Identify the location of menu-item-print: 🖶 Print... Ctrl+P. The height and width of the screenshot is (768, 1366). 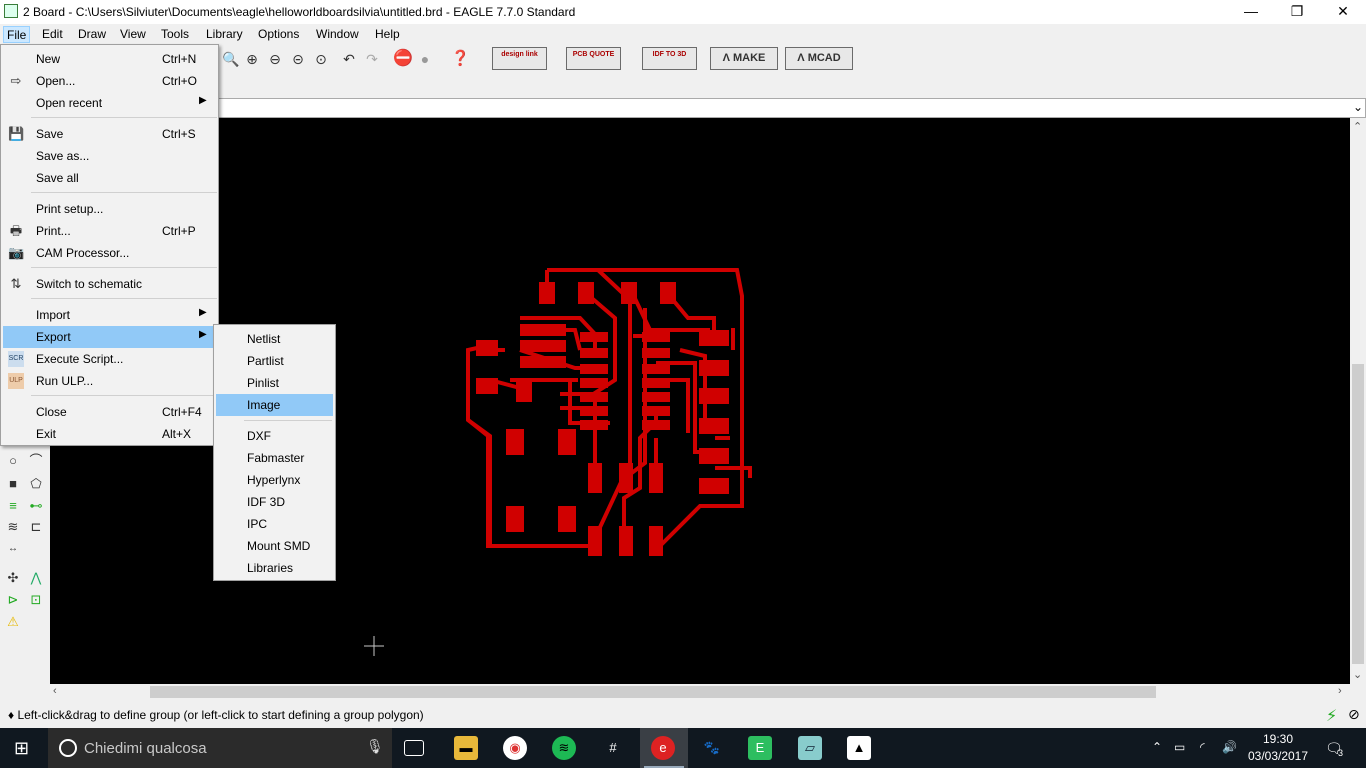
(110, 231).